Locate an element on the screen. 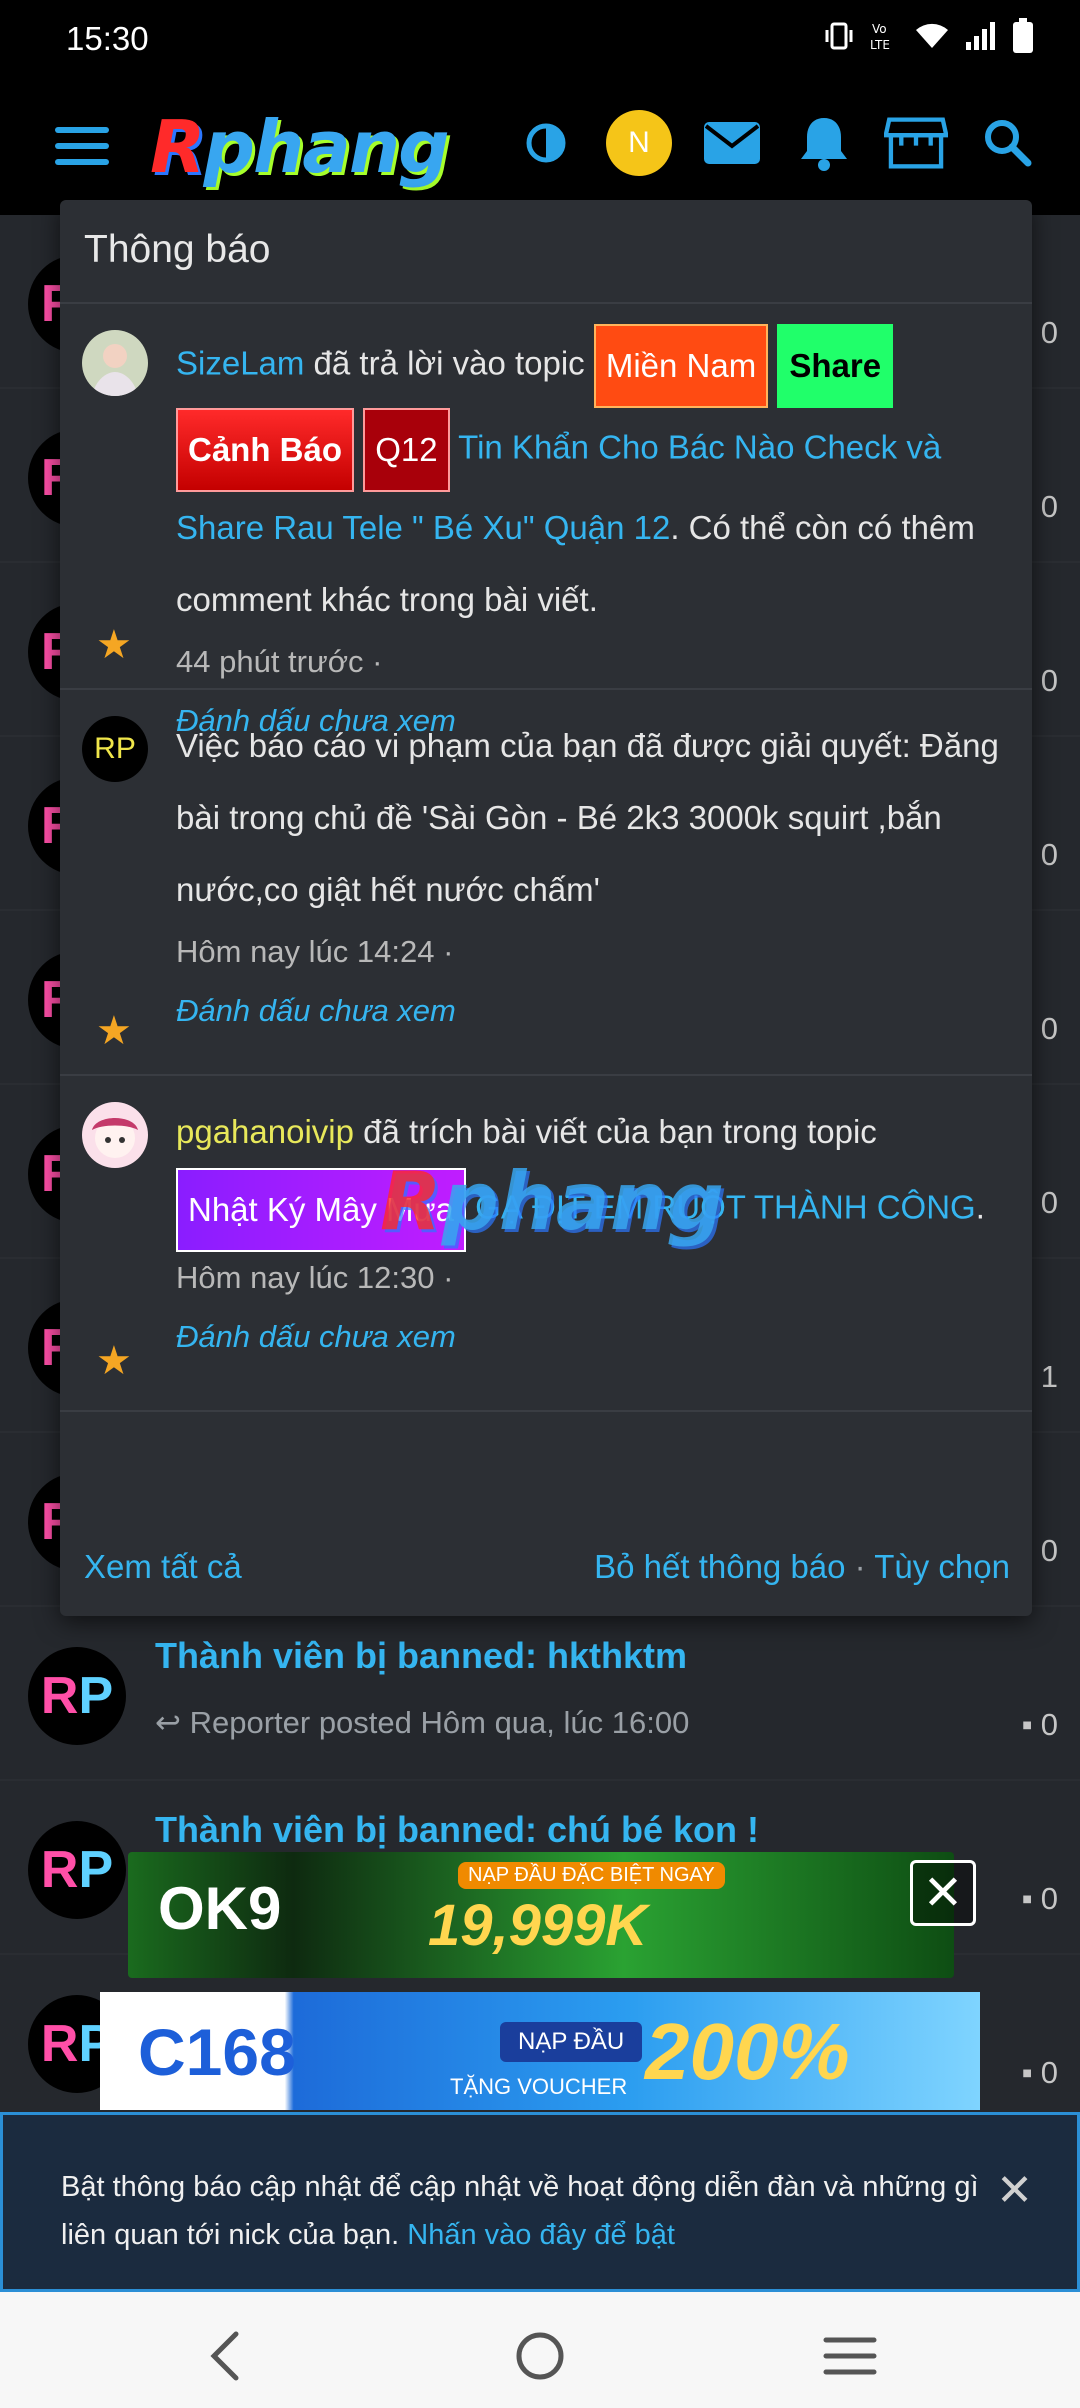  thread-meta: ↩ Reporter posted Hôm qua, lúc 16:00 is located at coordinates (422, 1722).